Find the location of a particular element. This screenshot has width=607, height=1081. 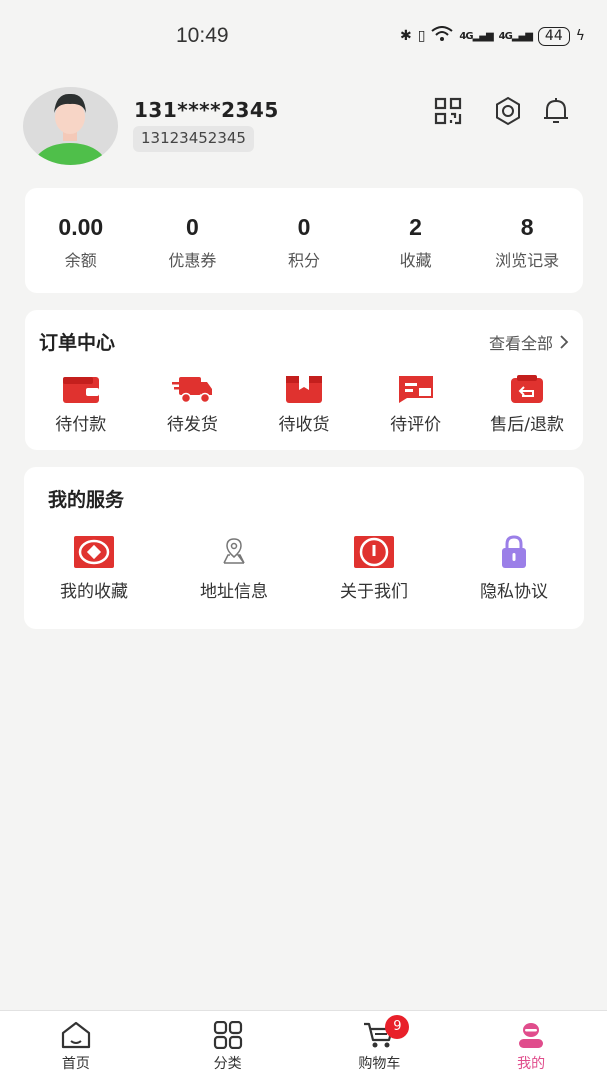

settings-icon is located at coordinates (508, 111).